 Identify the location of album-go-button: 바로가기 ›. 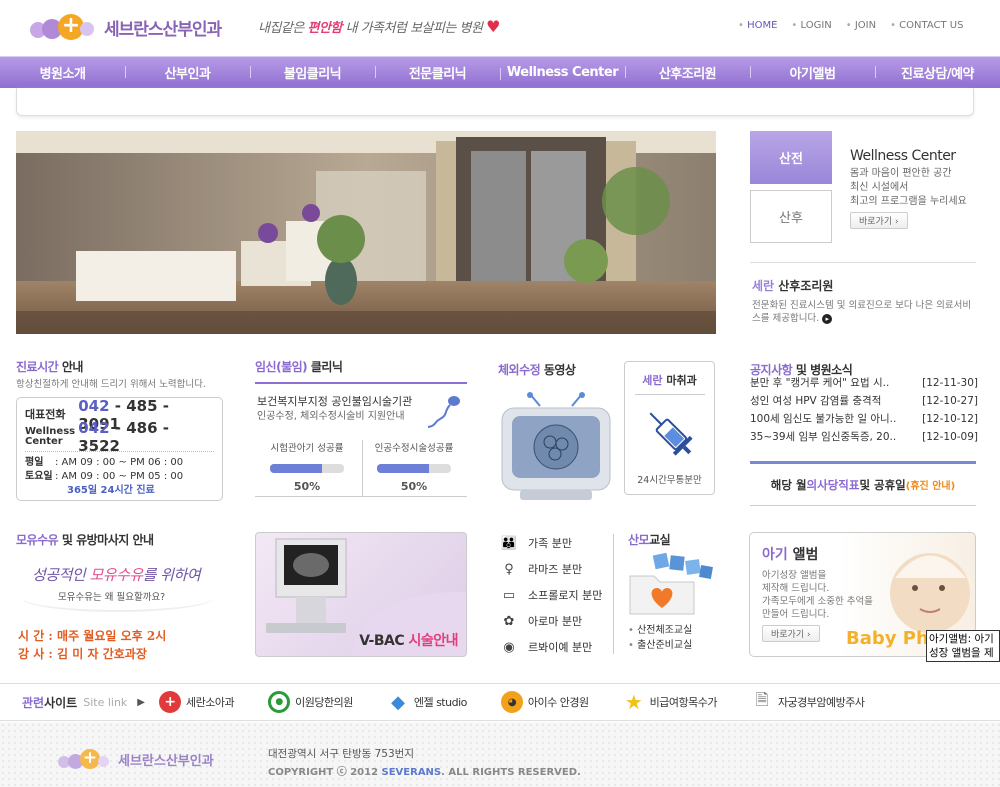
(791, 633).